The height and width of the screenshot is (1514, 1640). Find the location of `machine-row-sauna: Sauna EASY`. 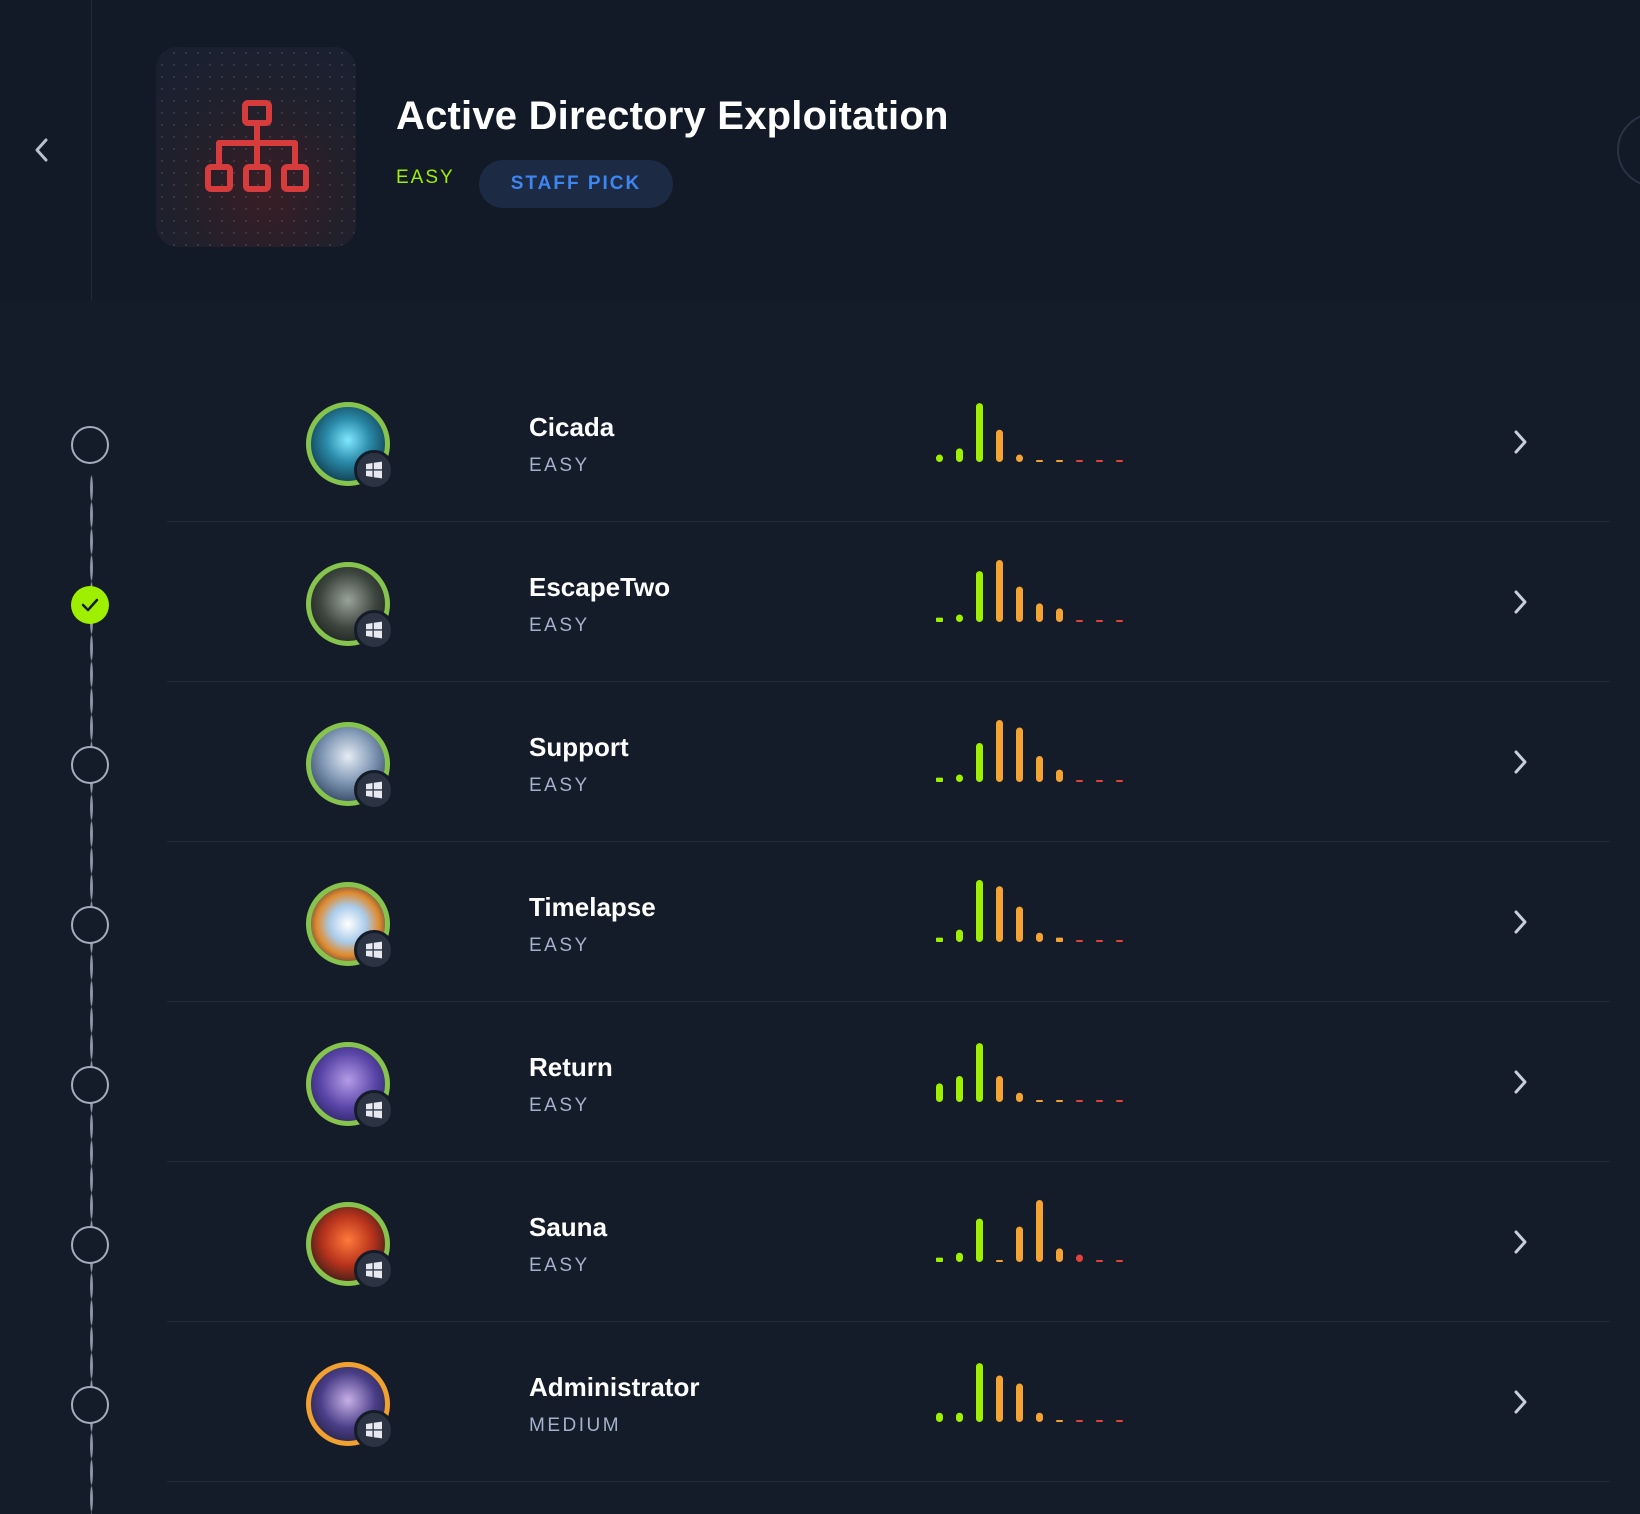

machine-row-sauna: Sauna EASY is located at coordinates (820, 1242).